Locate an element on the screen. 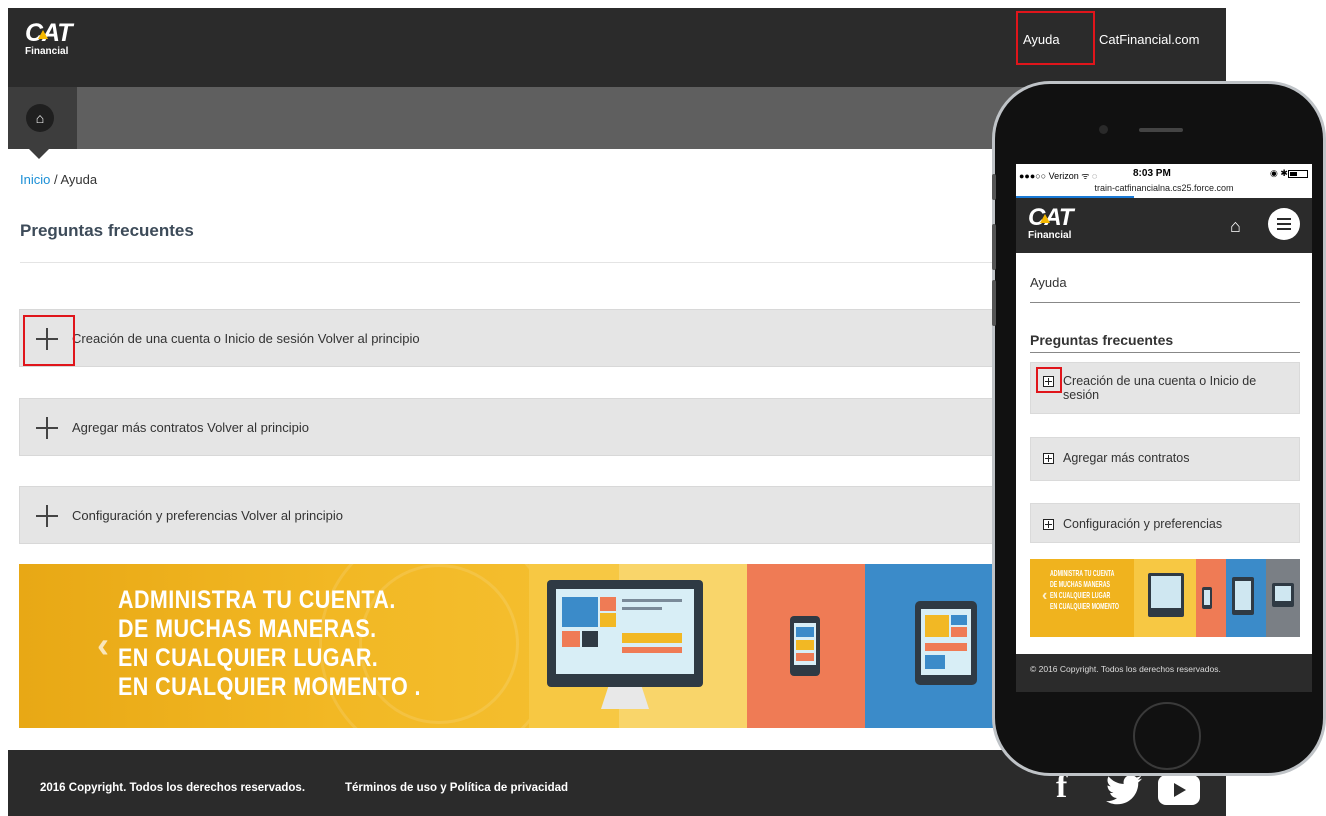 Image resolution: width=1326 pixels, height=816 pixels. phone-mute-button is located at coordinates (994, 187).